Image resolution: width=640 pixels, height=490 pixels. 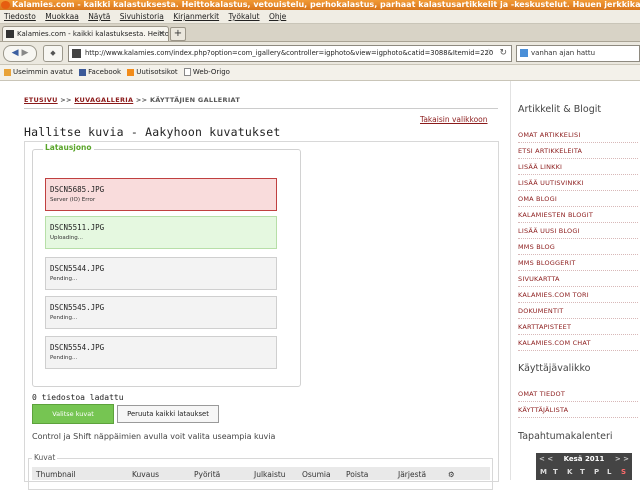 I want to click on forward-arrow-icon: ▶, so click(x=24, y=53).